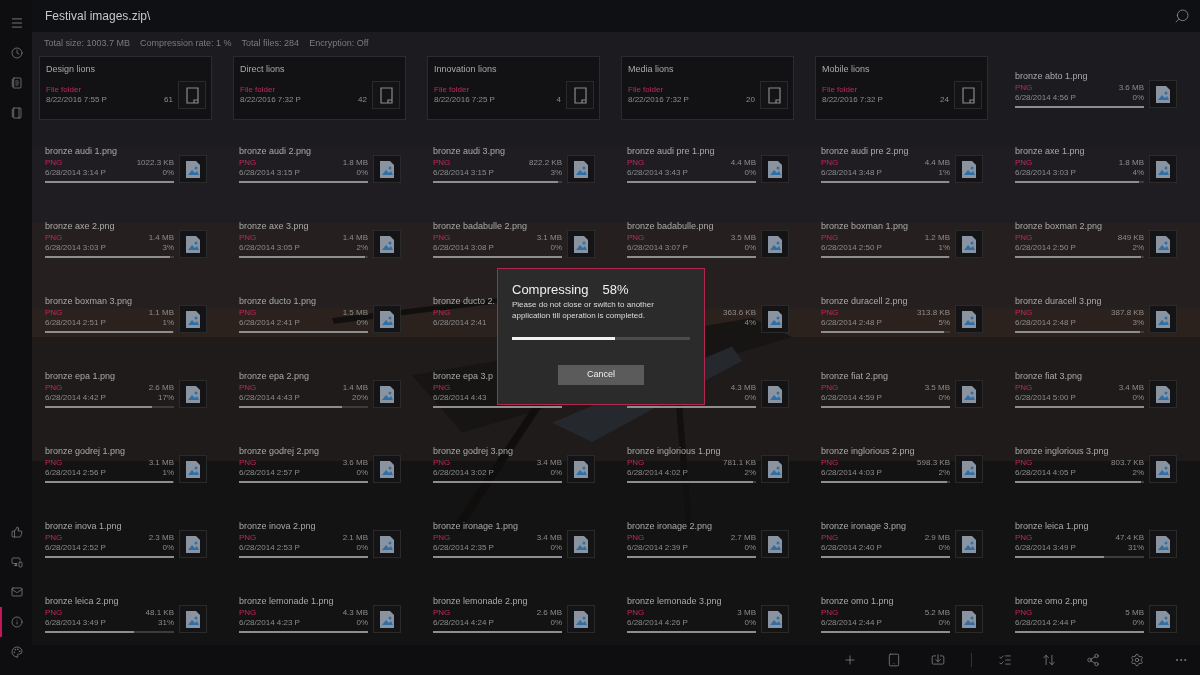 The width and height of the screenshot is (1200, 675). Describe the element at coordinates (1045, 248) in the screenshot. I see `file-date: 6/28/2014 2:50 P` at that location.